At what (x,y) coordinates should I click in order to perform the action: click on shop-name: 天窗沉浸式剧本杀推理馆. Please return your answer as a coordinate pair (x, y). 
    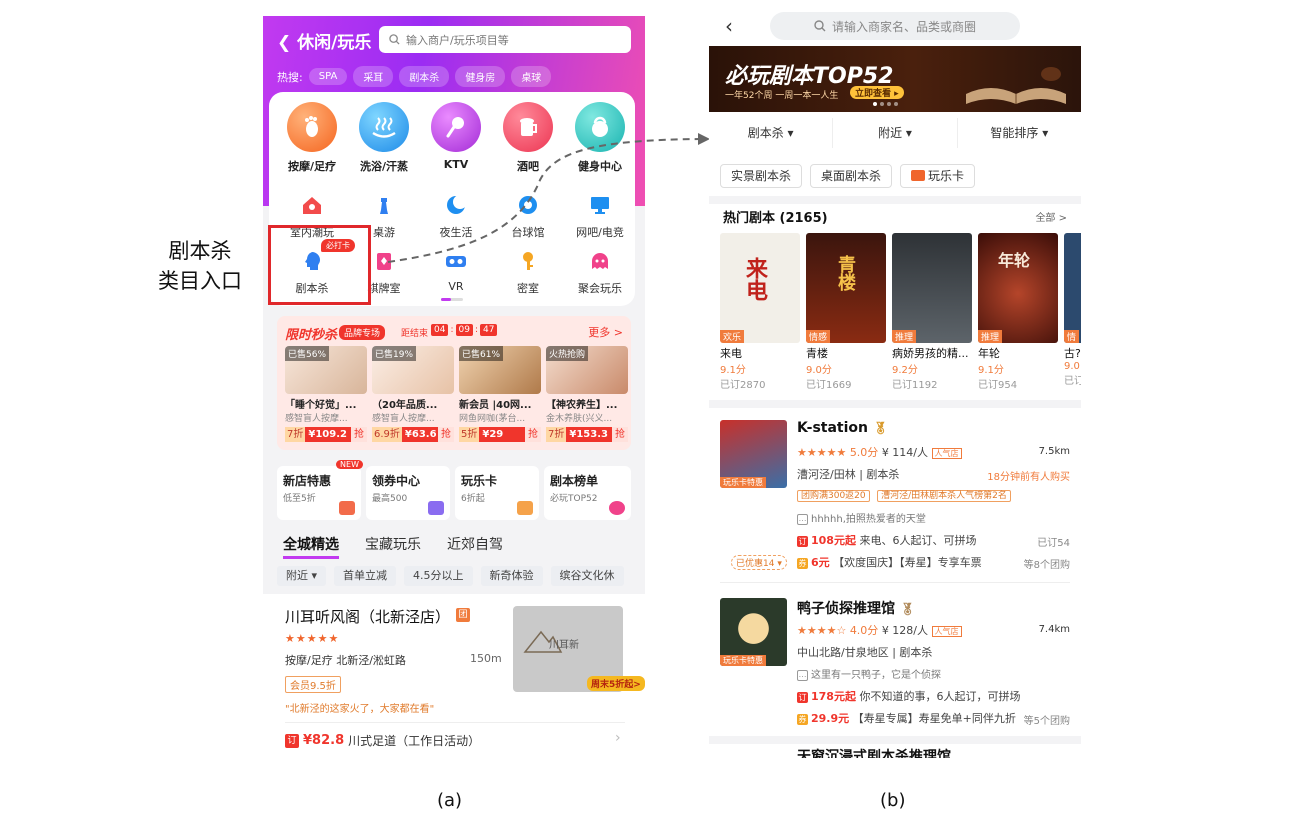
    Looking at the image, I should click on (874, 753).